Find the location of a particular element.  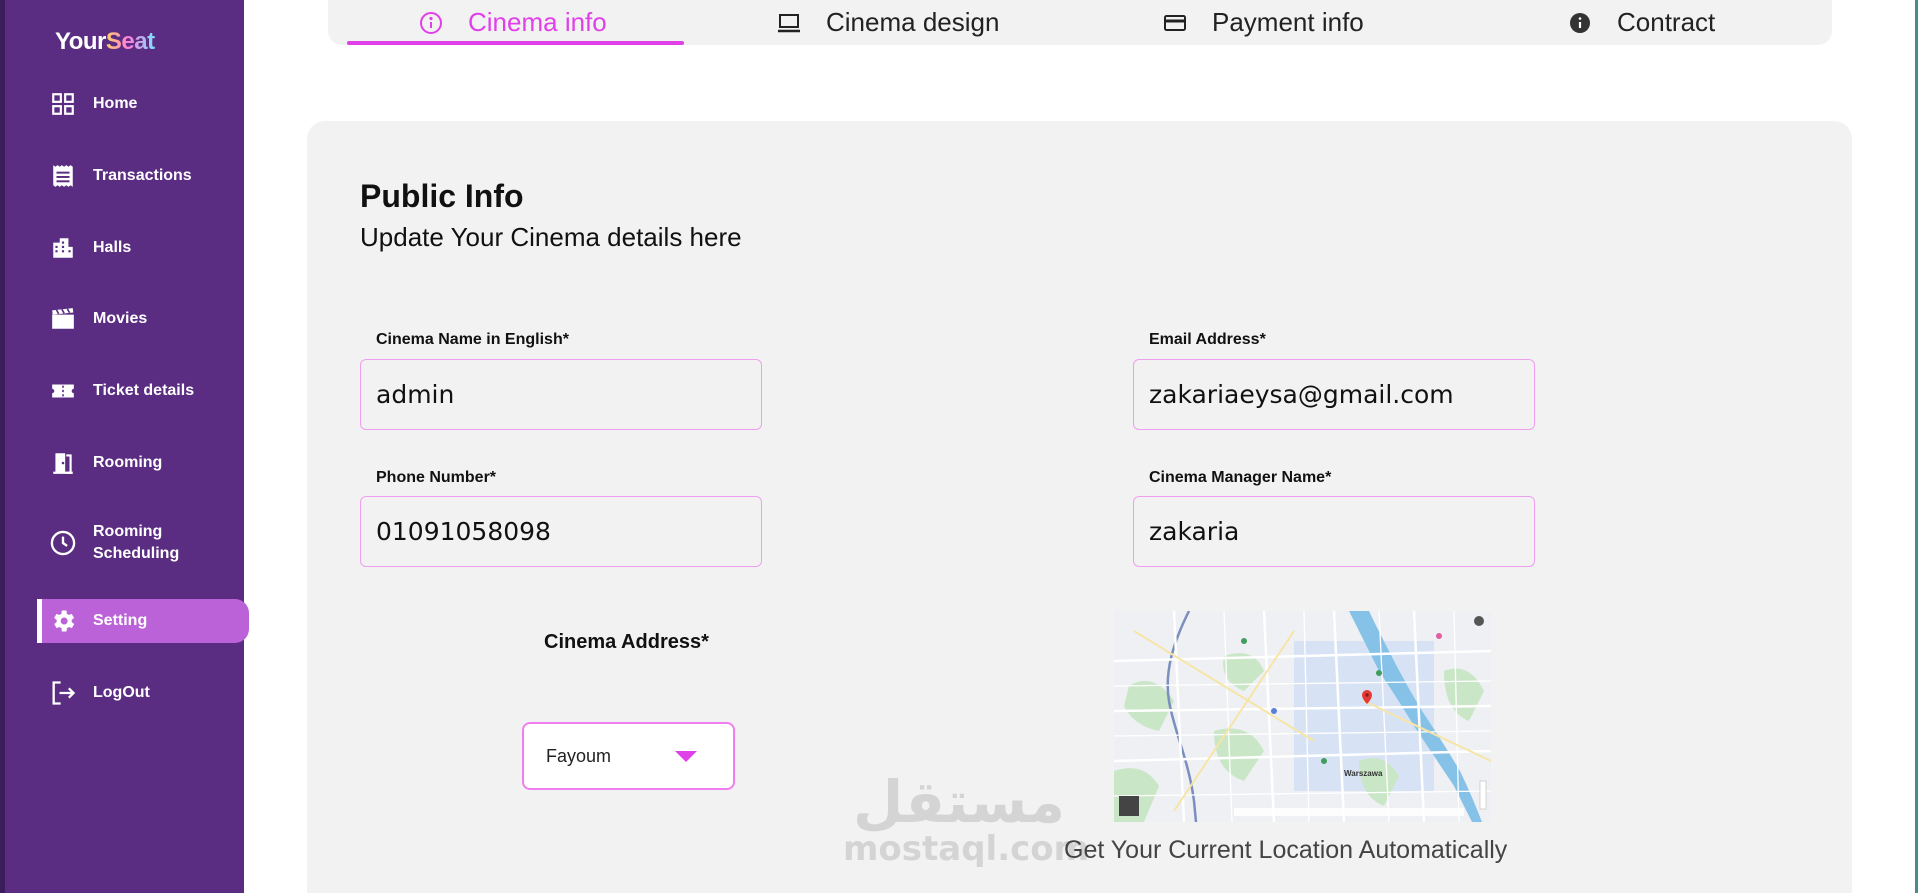

active-tab-indicator is located at coordinates (515, 43).